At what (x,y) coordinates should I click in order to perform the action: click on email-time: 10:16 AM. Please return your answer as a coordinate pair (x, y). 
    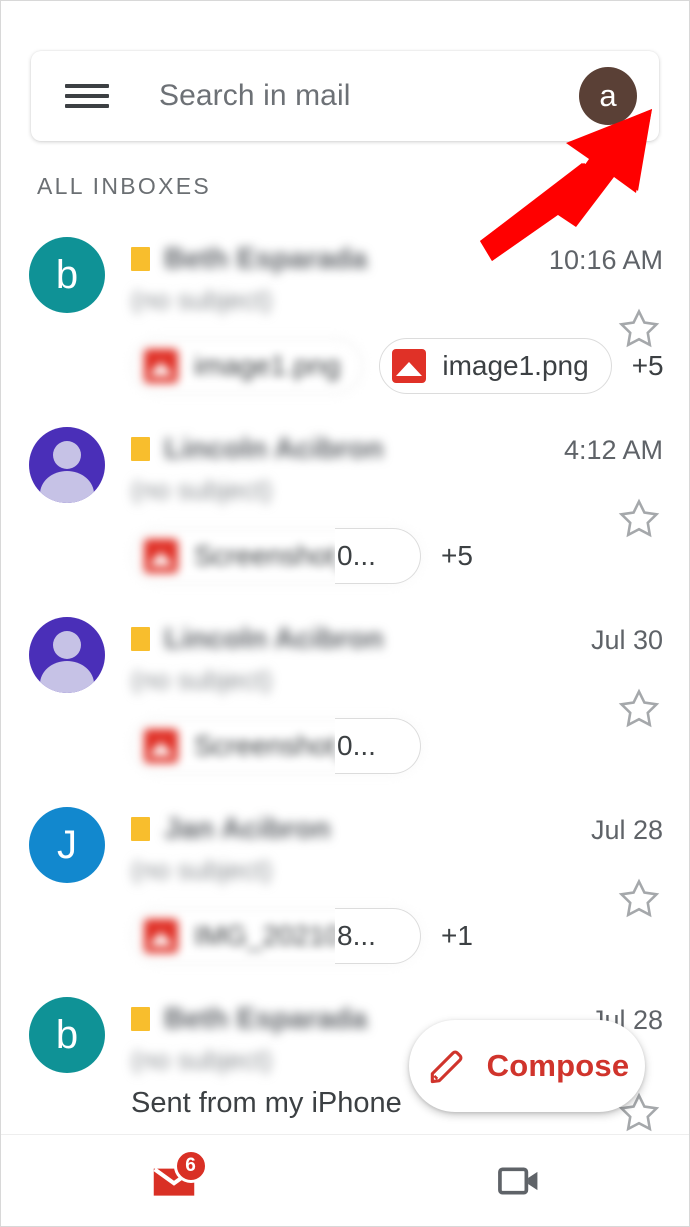
    Looking at the image, I should click on (605, 260).